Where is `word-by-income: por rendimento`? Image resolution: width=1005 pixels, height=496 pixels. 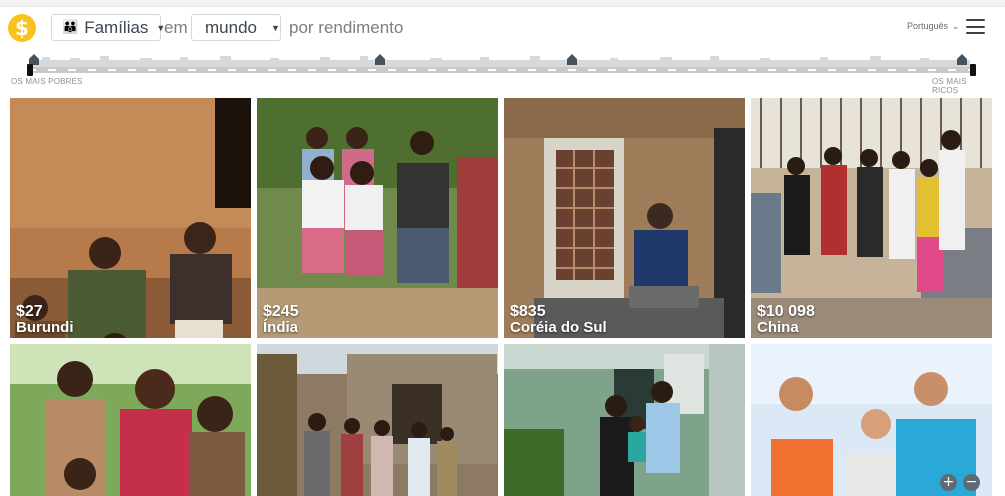 word-by-income: por rendimento is located at coordinates (346, 27).